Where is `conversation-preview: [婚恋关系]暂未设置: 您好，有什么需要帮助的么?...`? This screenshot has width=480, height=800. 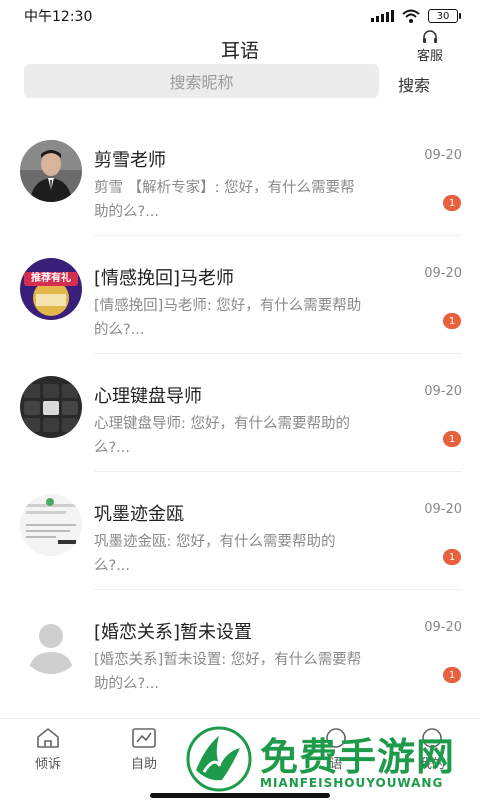 conversation-preview: [婚恋关系]暂未设置: 您好，有什么需要帮助的么?... is located at coordinates (228, 672).